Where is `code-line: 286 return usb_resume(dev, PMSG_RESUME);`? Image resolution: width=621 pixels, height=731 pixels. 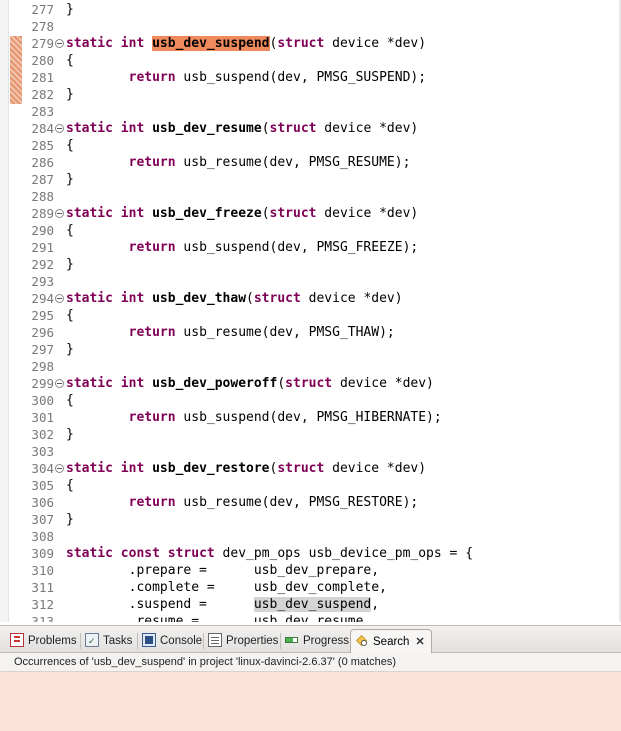 code-line: 286 return usb_resume(dev, PMSG_RESUME); is located at coordinates (310, 162).